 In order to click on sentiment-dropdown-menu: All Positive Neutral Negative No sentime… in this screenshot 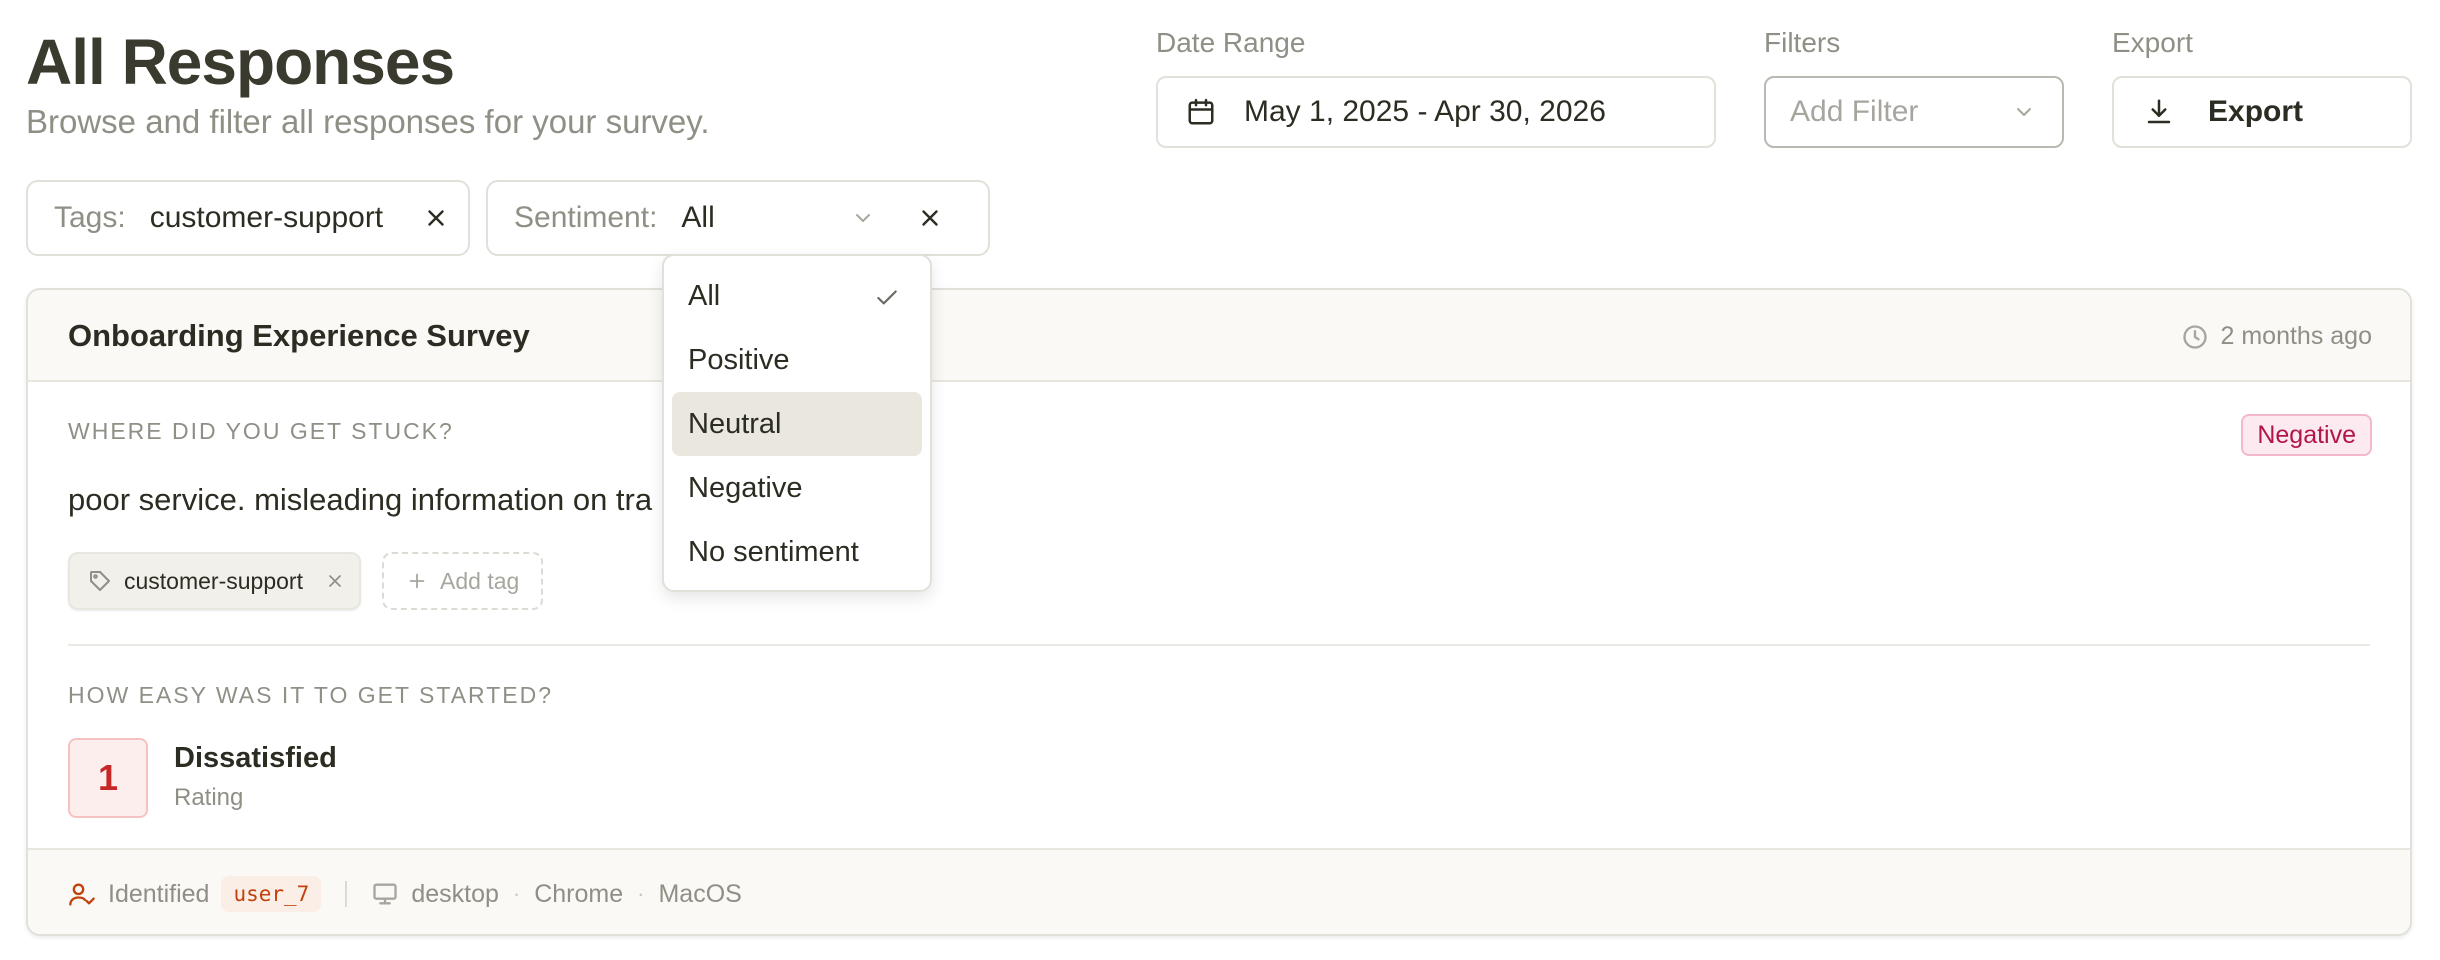, I will do `click(797, 423)`.